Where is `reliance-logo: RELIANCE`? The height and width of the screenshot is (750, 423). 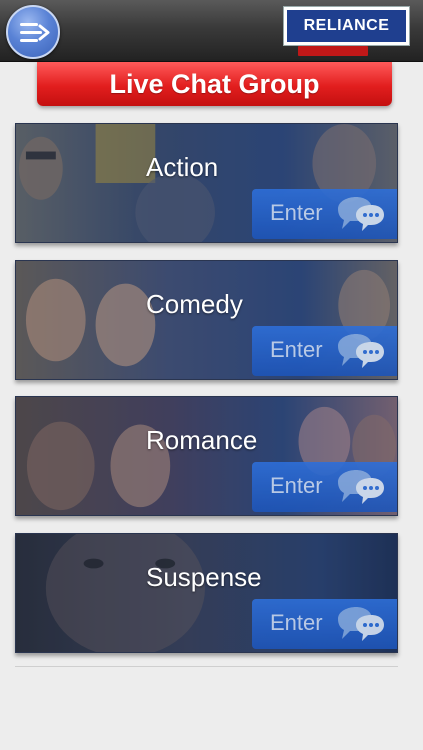 reliance-logo: RELIANCE is located at coordinates (346, 26).